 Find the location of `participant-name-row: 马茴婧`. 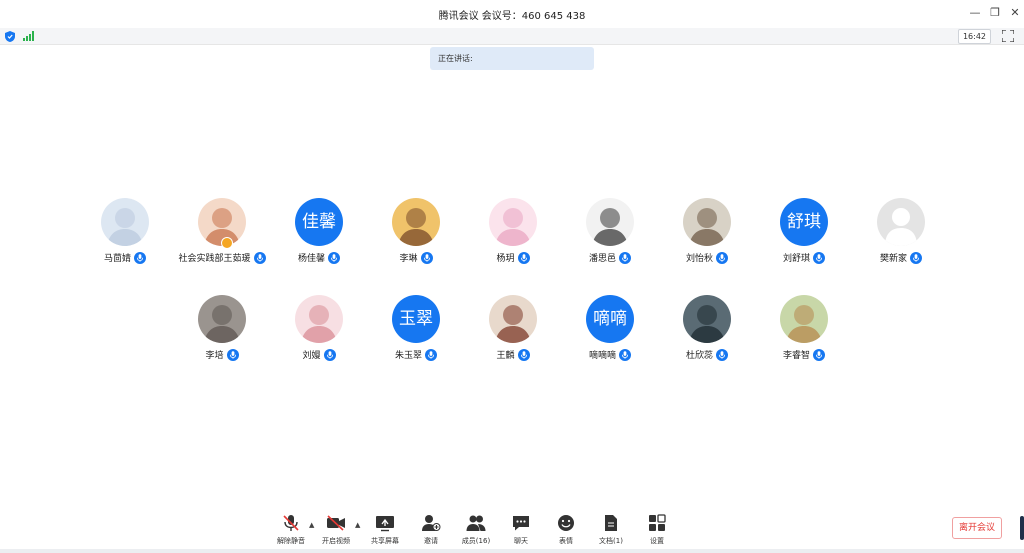

participant-name-row: 马茴婧 is located at coordinates (125, 258).